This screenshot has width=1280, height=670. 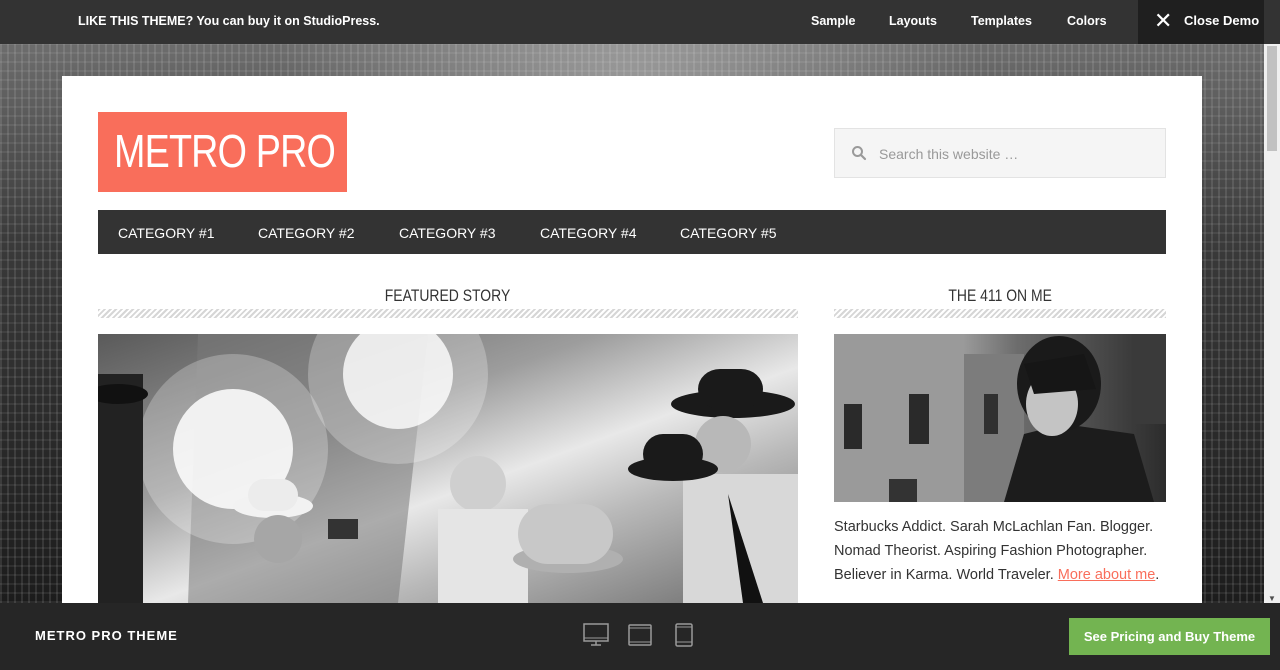 I want to click on topnav-layouts: Layouts, so click(x=913, y=21).